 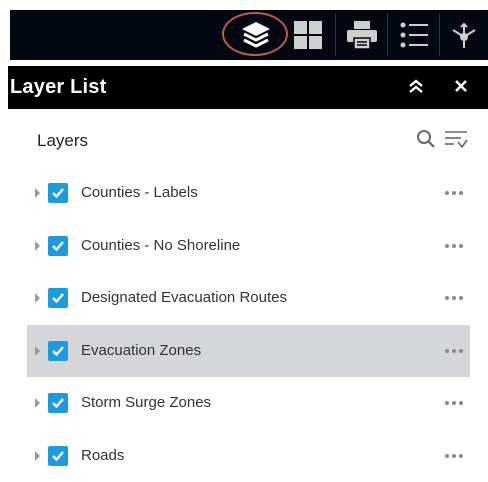 What do you see at coordinates (58, 87) in the screenshot?
I see `panel-title: Layer List` at bounding box center [58, 87].